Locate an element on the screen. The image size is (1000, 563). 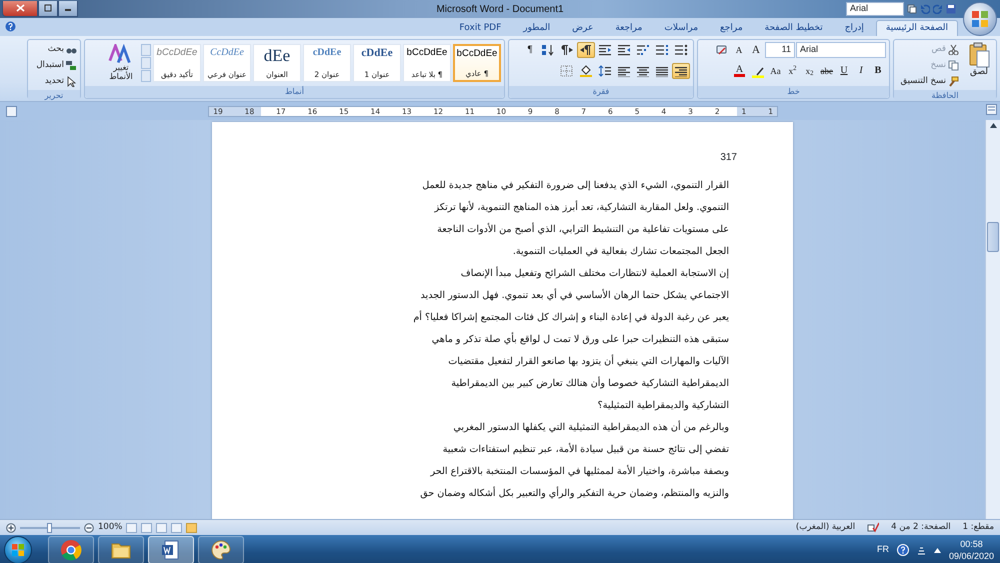
zoom-level: 100% is located at coordinates (110, 527).